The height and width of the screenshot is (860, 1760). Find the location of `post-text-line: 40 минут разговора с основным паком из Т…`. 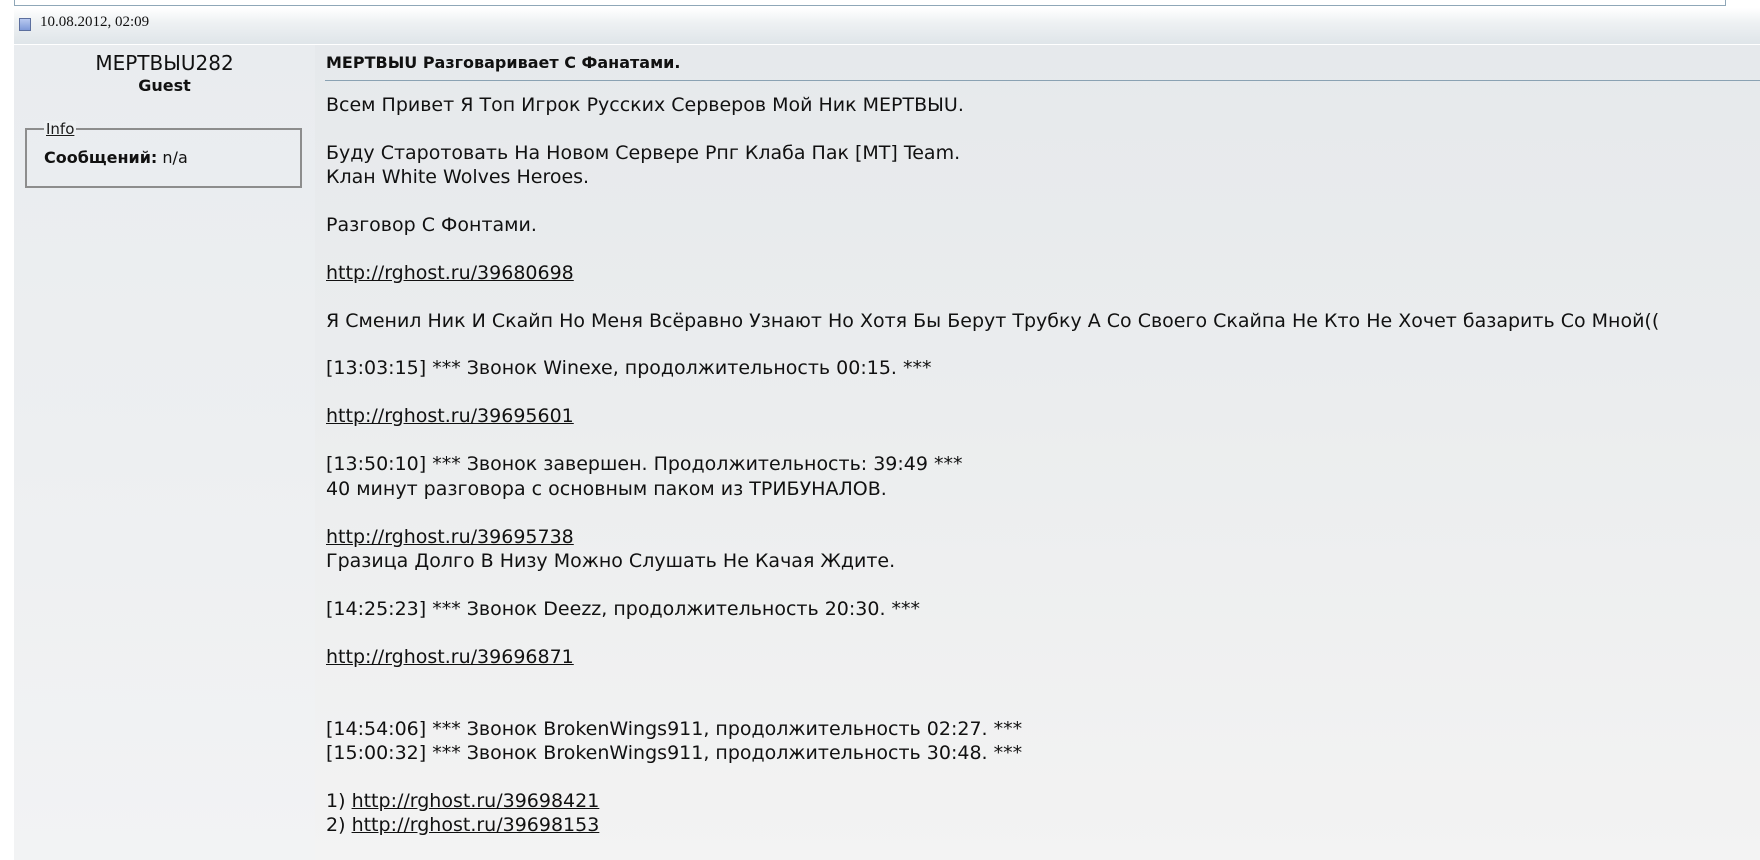

post-text-line: 40 минут разговора с основным паком из Т… is located at coordinates (606, 489).